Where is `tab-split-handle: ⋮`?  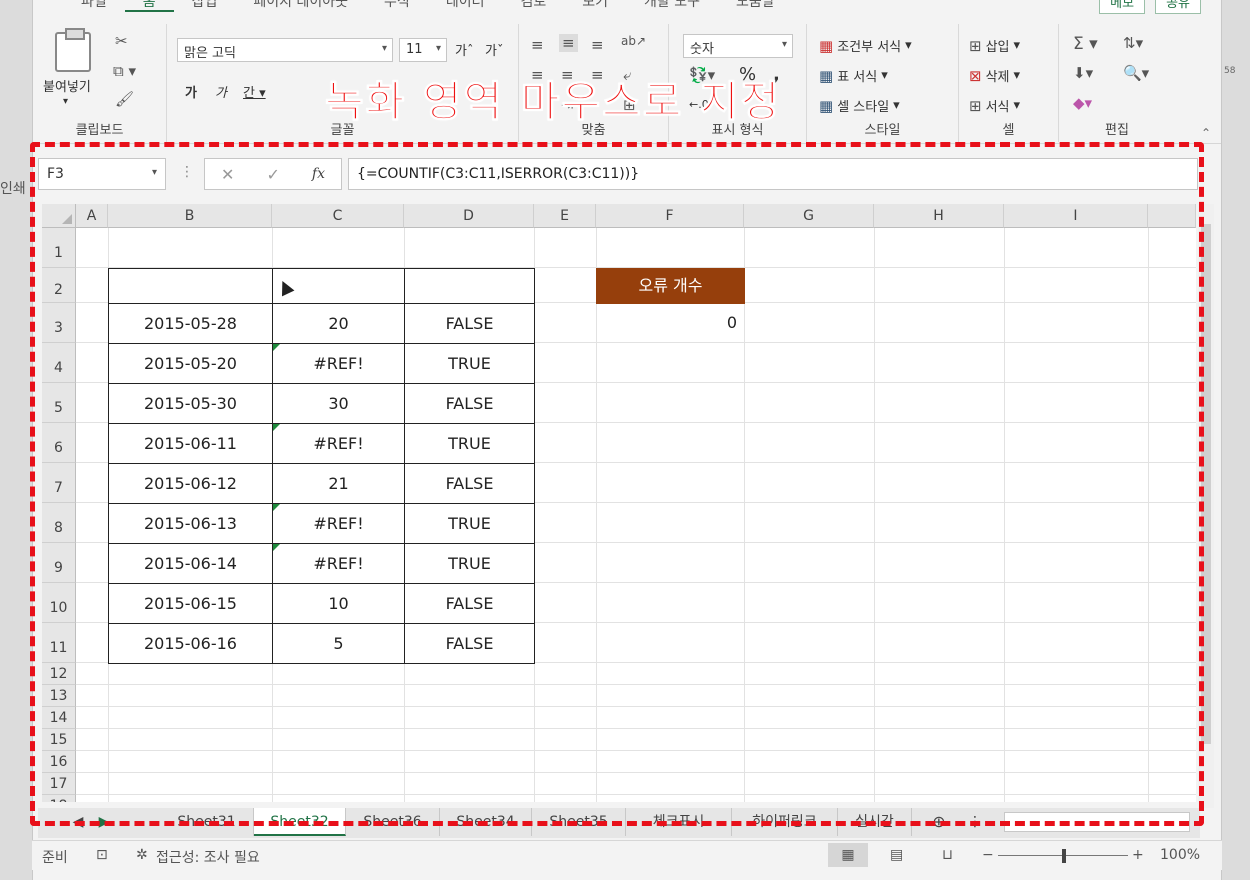 tab-split-handle: ⋮ is located at coordinates (975, 822).